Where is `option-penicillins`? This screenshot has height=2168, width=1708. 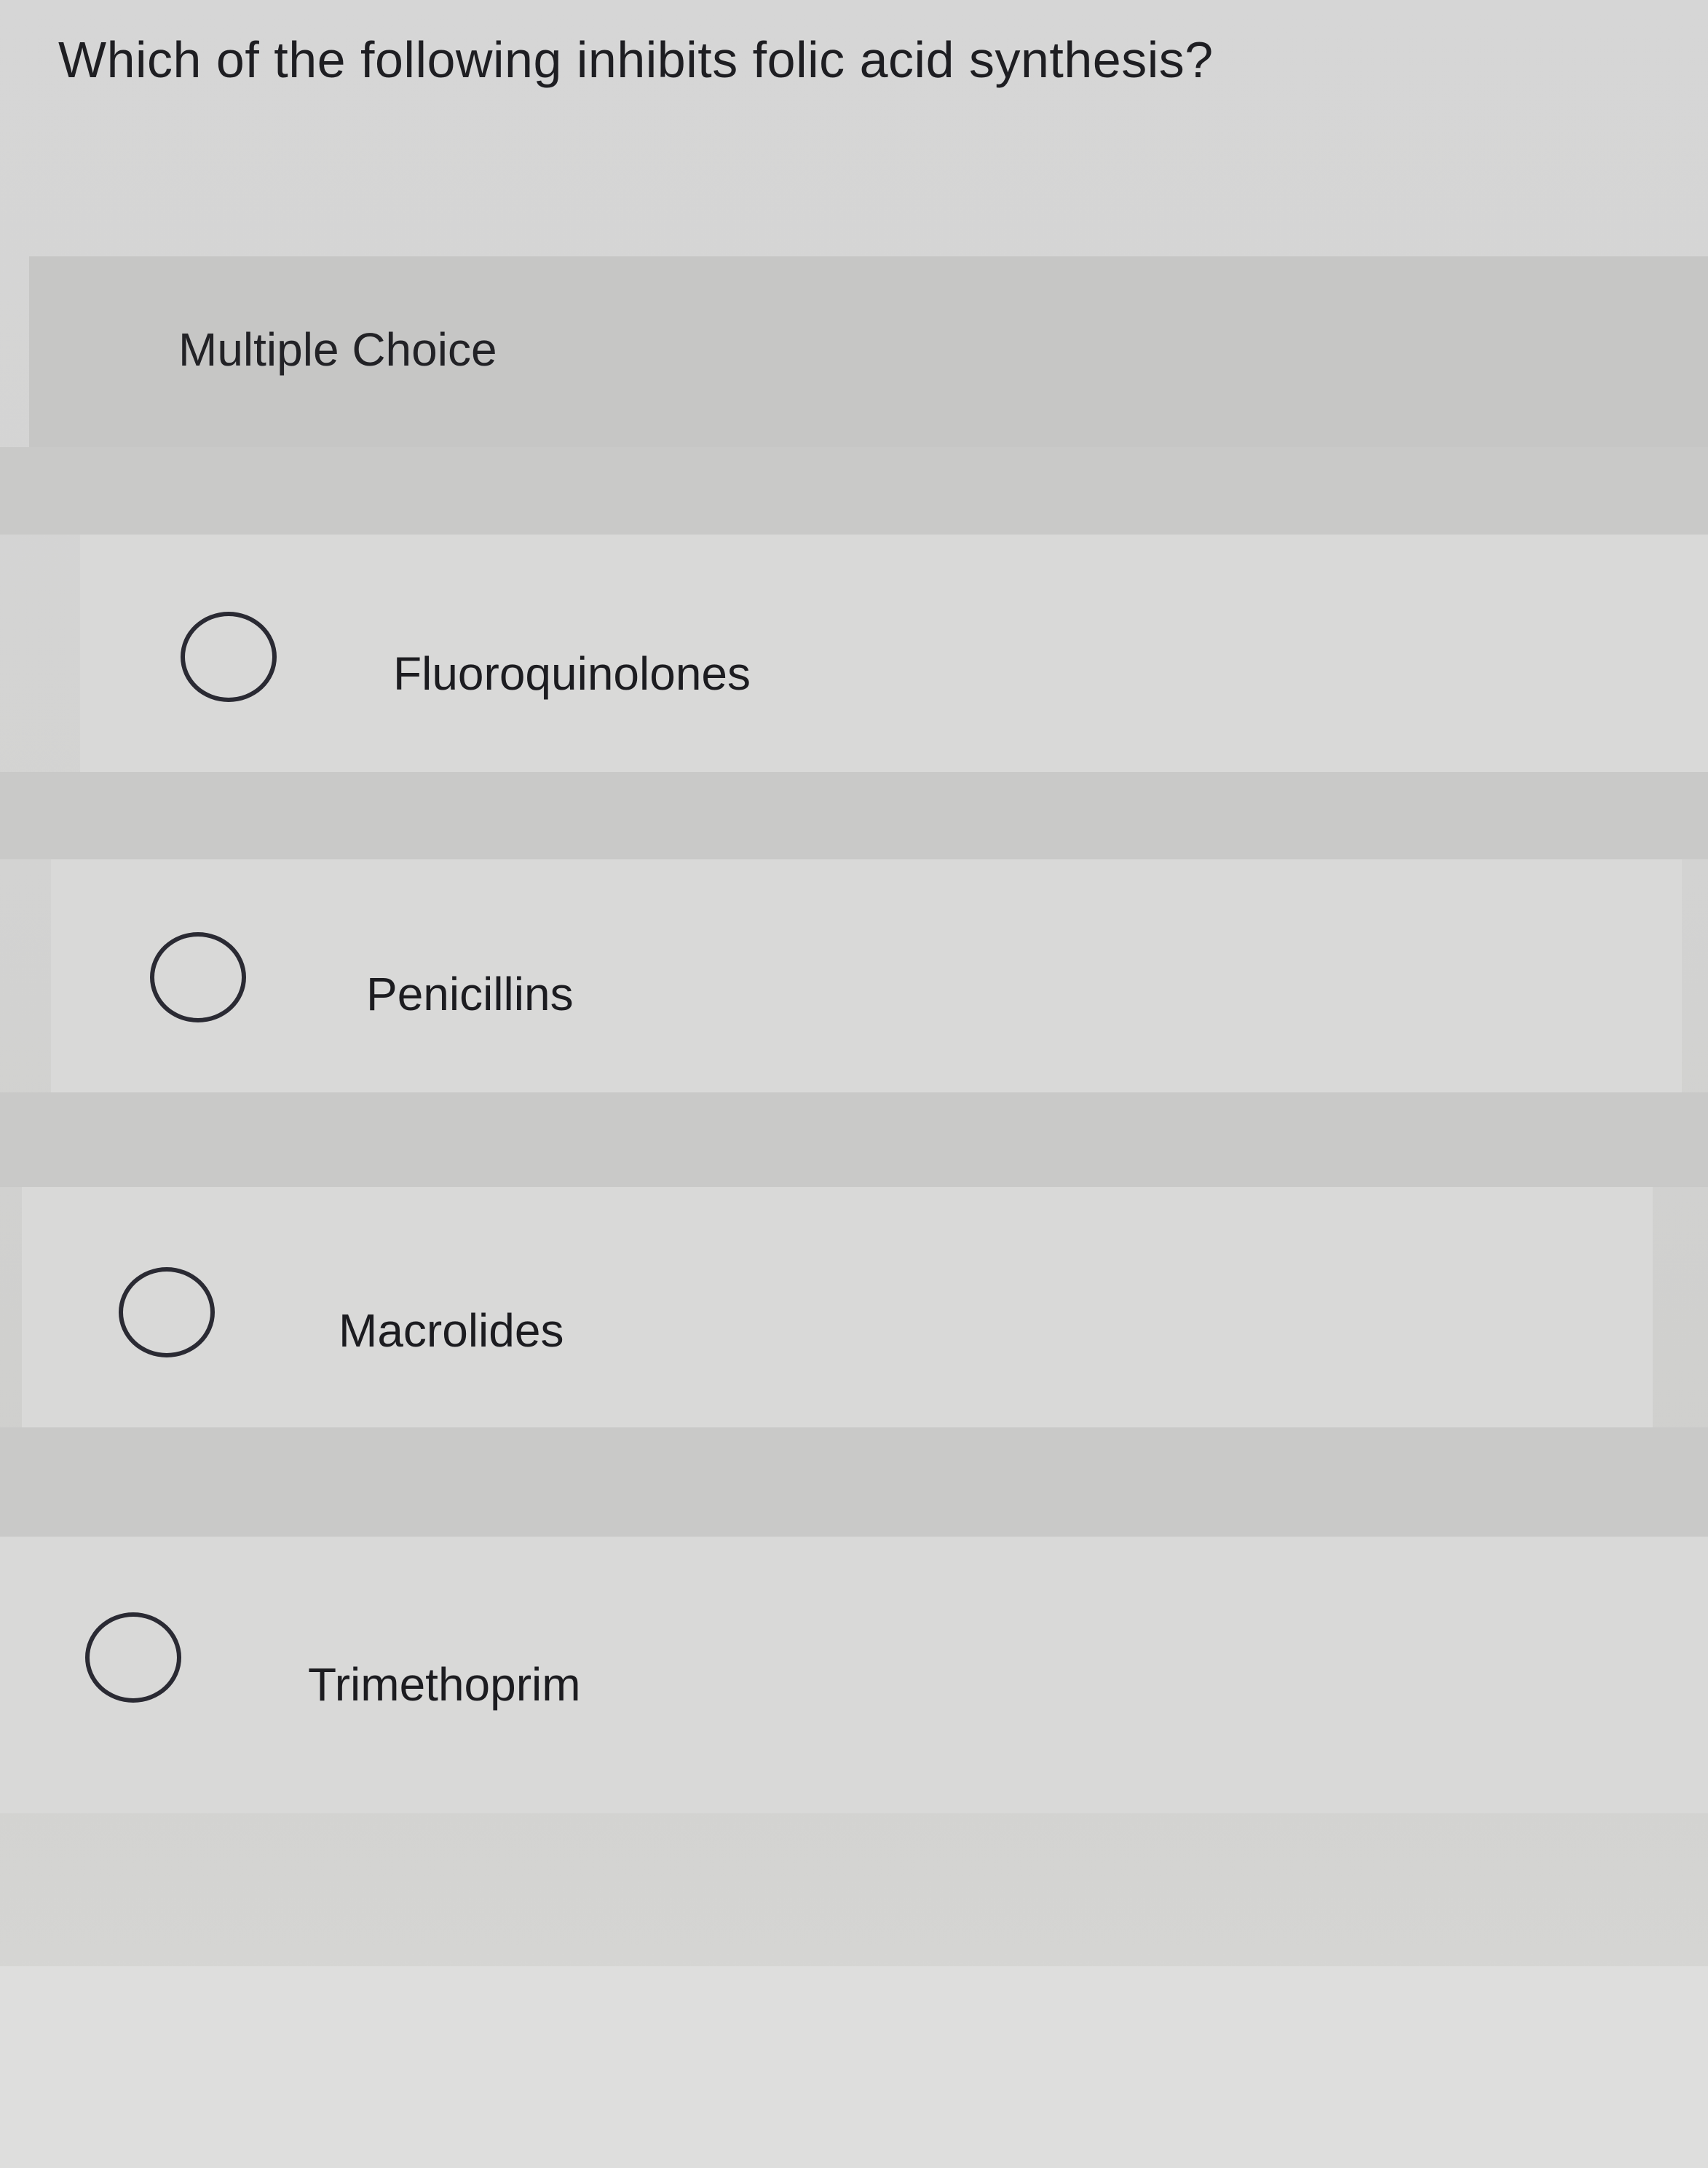
option-penicillins is located at coordinates (867, 975).